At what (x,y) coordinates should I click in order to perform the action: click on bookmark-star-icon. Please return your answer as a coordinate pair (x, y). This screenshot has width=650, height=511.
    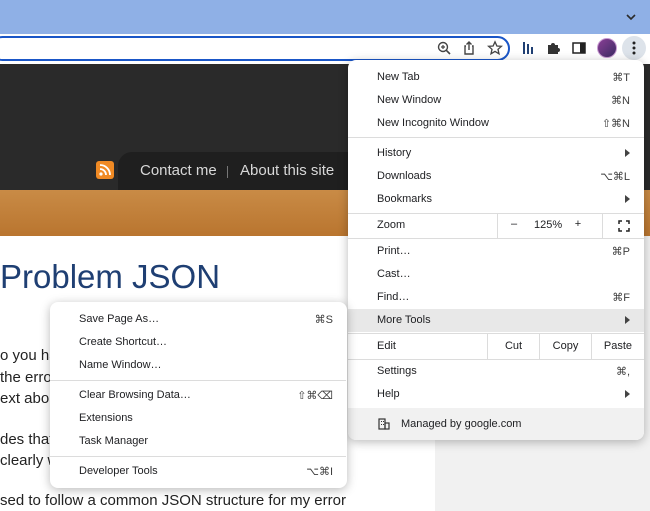
    Looking at the image, I should click on (495, 48).